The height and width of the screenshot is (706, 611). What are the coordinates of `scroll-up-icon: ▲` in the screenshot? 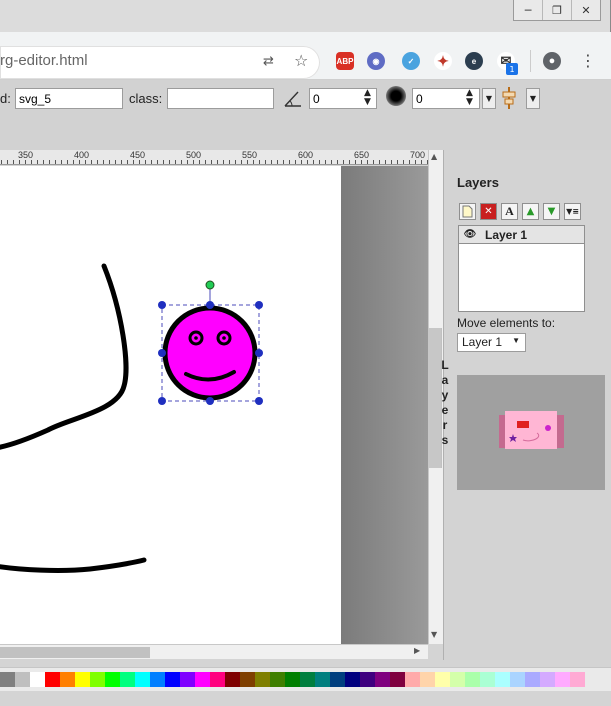 It's located at (434, 156).